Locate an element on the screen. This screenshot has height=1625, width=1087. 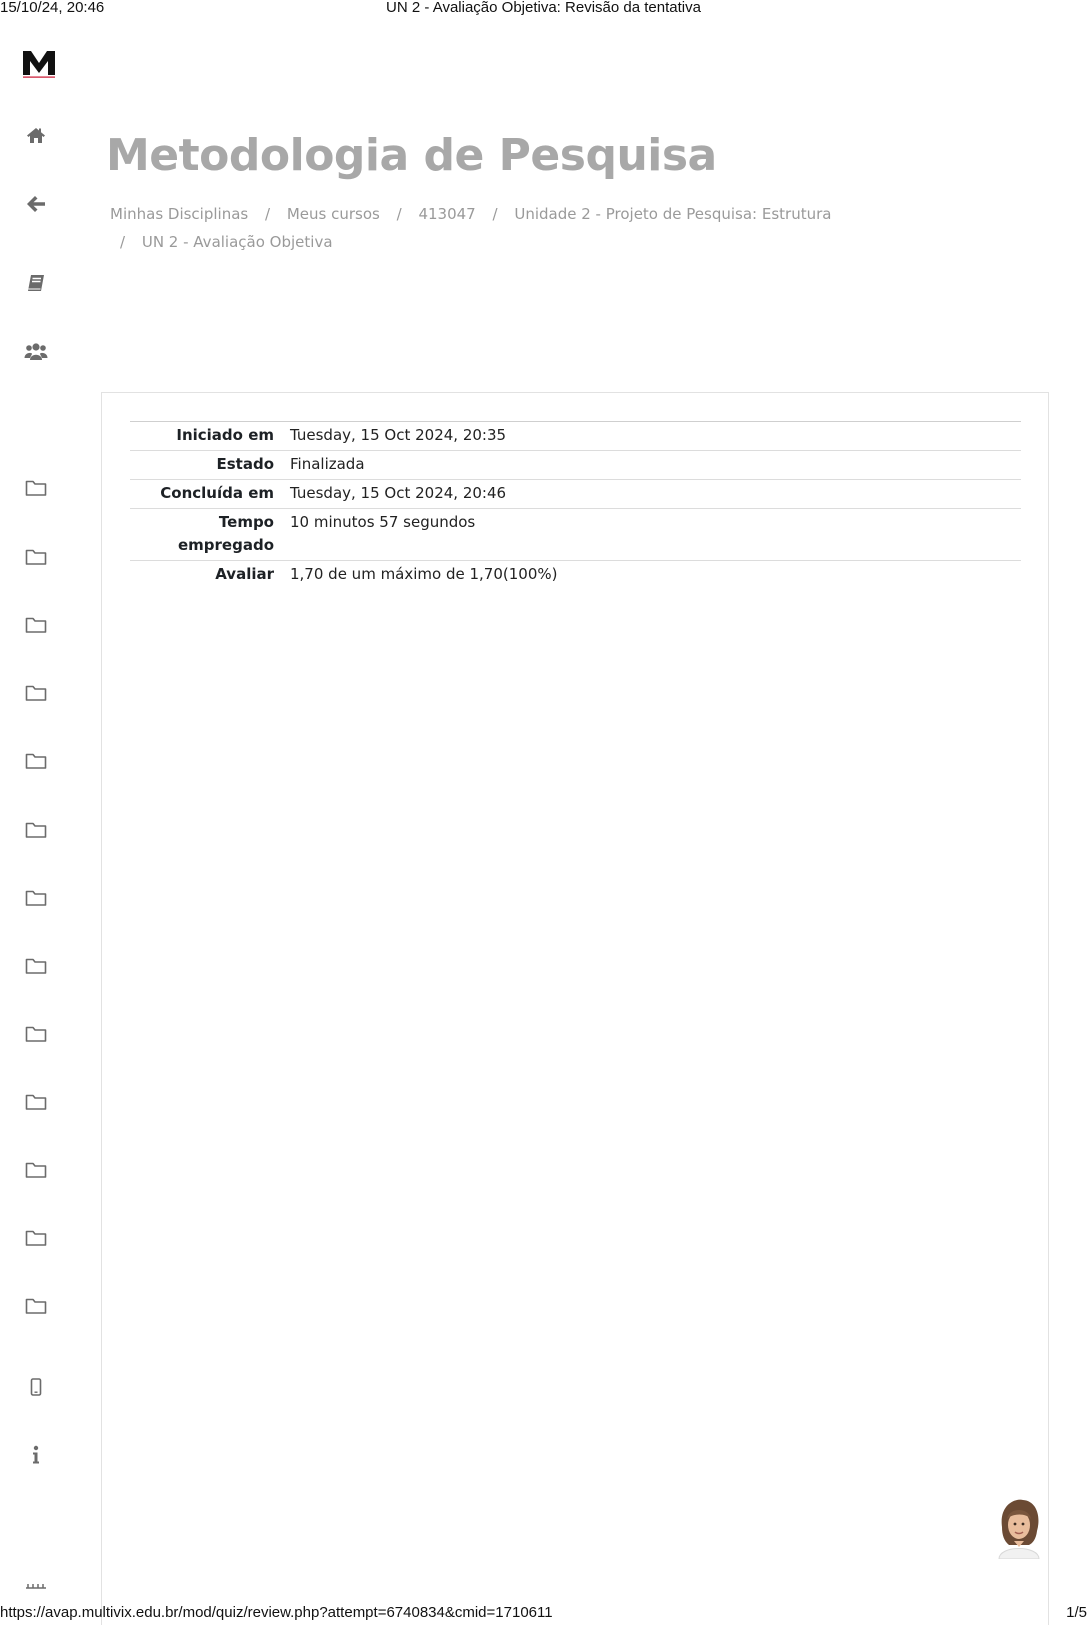
row-value: Tuesday, 15 Oct 2024, 20:35 is located at coordinates (651, 436).